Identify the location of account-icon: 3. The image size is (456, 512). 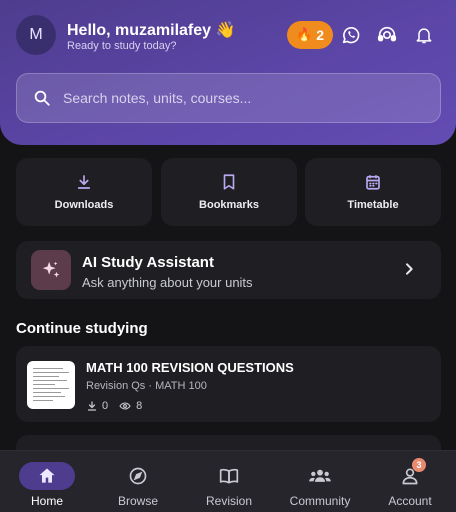
(410, 474).